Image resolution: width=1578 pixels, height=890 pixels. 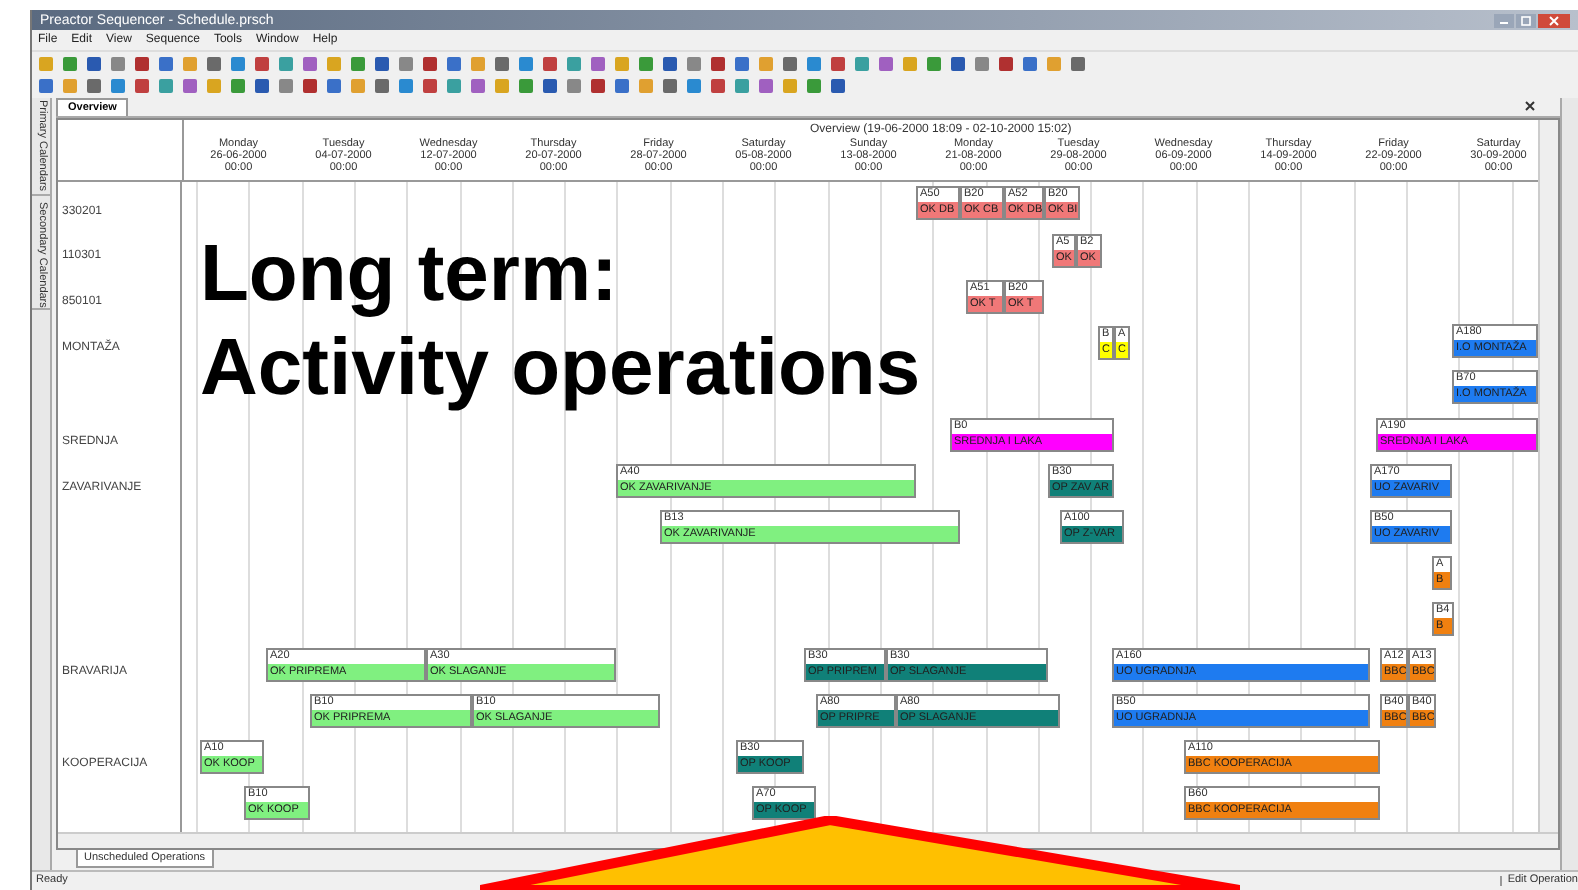 I want to click on slide-heading: Activity operations, so click(x=560, y=369).